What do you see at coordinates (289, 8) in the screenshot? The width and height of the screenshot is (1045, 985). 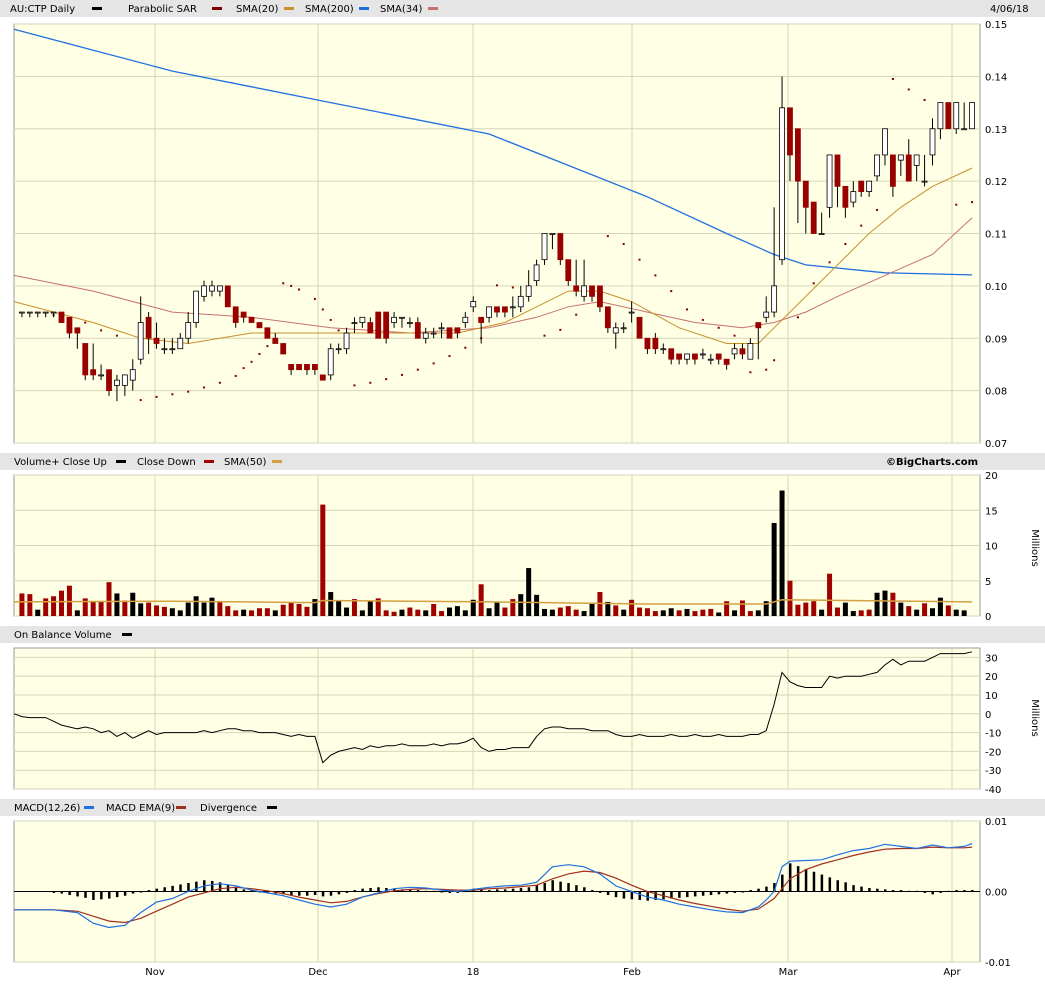 I see `legend-swatch-sma20` at bounding box center [289, 8].